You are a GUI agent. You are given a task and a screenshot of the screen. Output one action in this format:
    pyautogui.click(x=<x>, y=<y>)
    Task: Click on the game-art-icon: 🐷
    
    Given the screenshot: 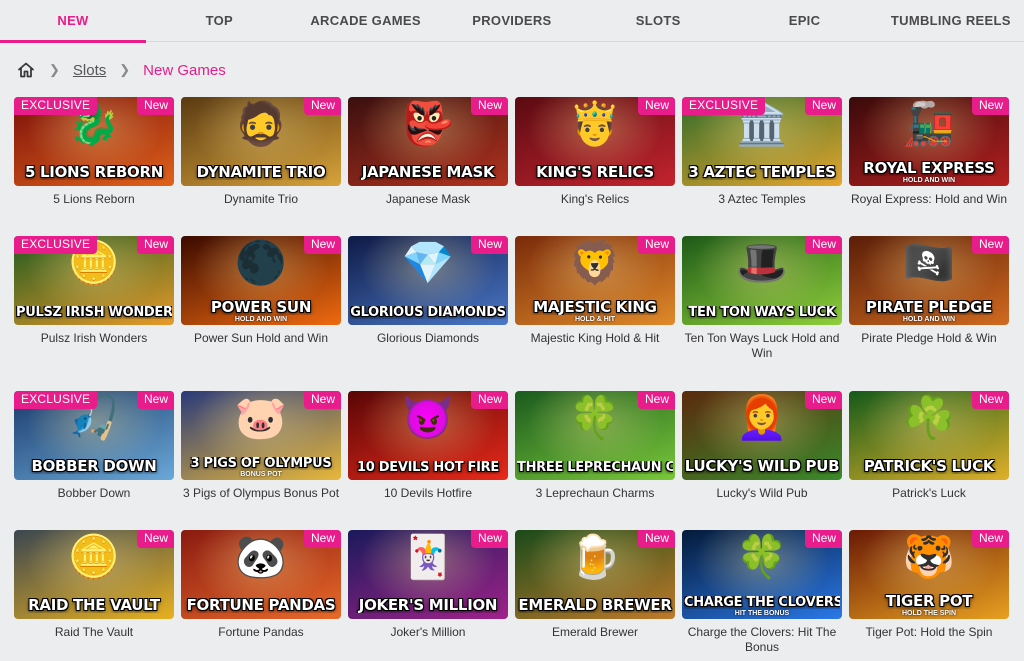 What is the action you would take?
    pyautogui.click(x=261, y=417)
    